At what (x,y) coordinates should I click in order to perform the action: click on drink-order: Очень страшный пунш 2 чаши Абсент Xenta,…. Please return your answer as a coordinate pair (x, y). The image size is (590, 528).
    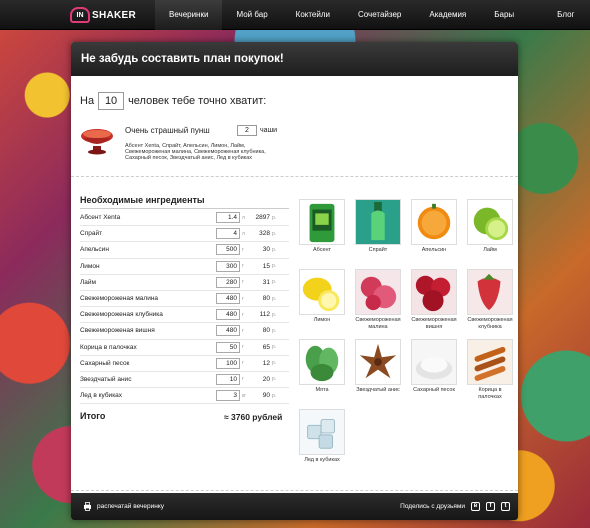
    Looking at the image, I should click on (219, 144).